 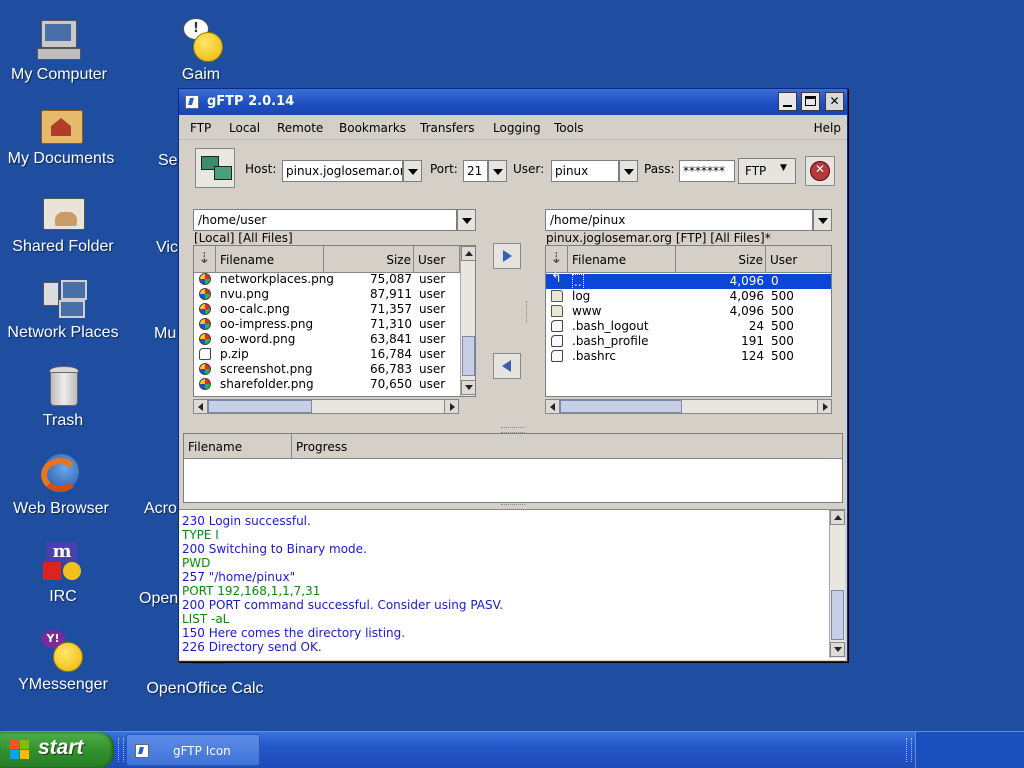 What do you see at coordinates (513, 102) in the screenshot?
I see `title-bar: gFTP 2.0.14 ✕` at bounding box center [513, 102].